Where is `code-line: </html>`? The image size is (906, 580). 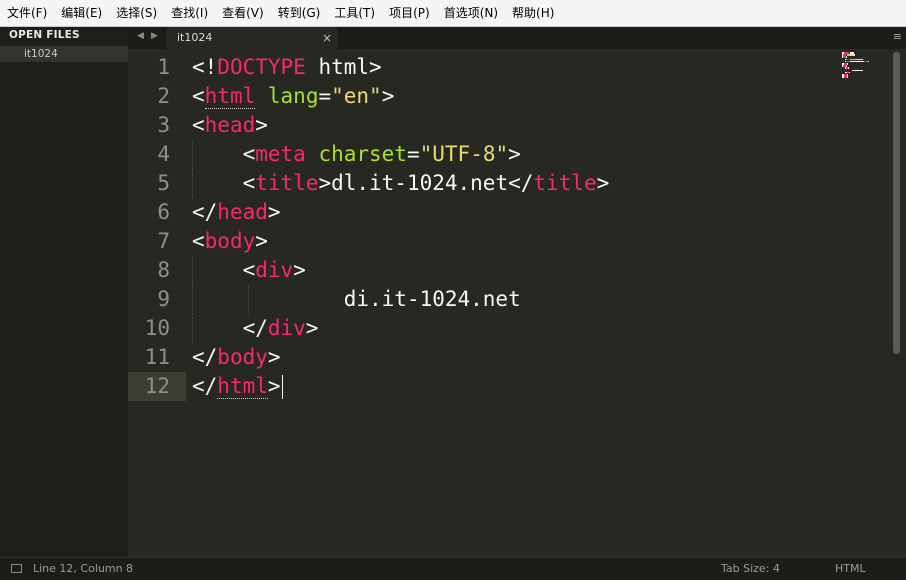 code-line: </html> is located at coordinates (238, 386).